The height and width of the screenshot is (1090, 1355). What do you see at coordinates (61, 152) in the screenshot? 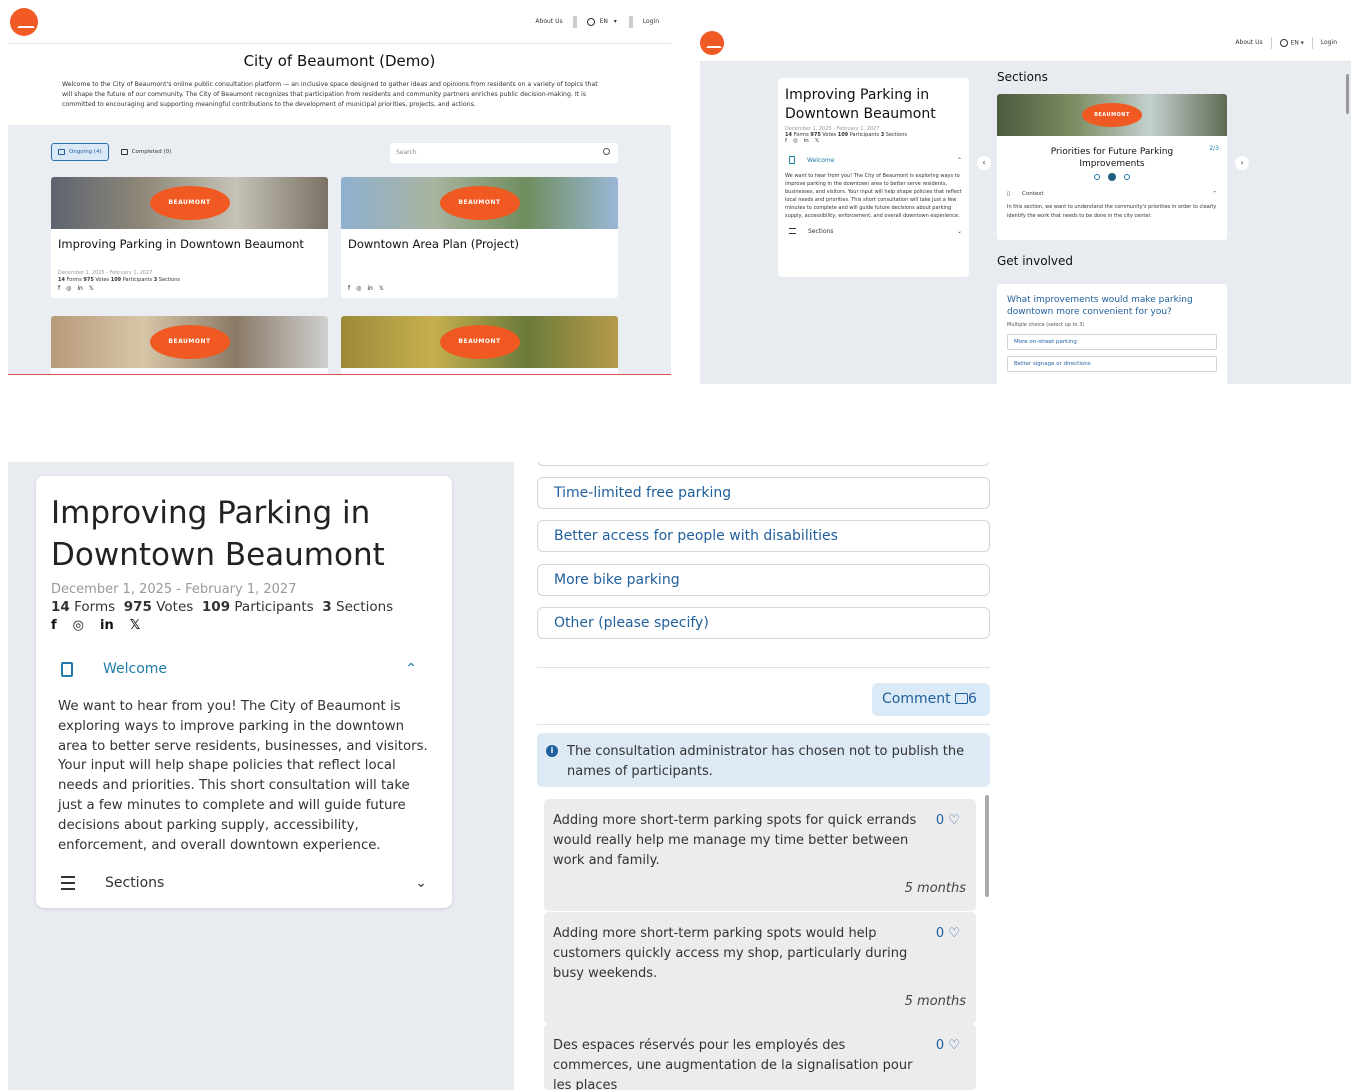
I see `lock-icon` at bounding box center [61, 152].